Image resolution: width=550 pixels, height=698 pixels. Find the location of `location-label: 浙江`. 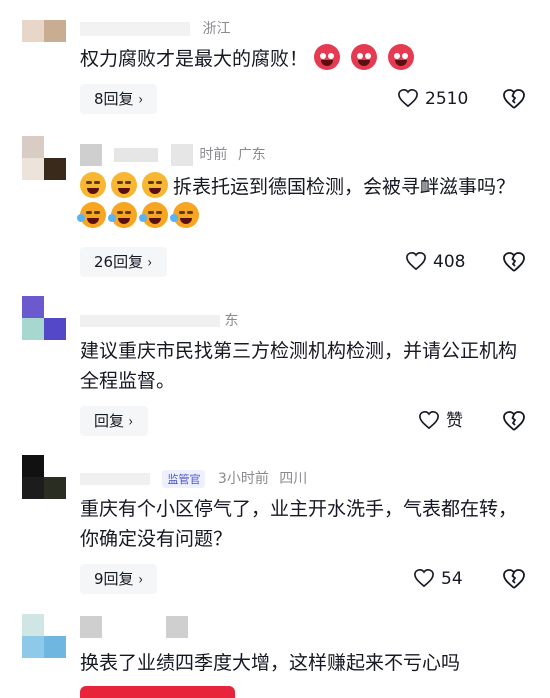

location-label: 浙江 is located at coordinates (216, 29).